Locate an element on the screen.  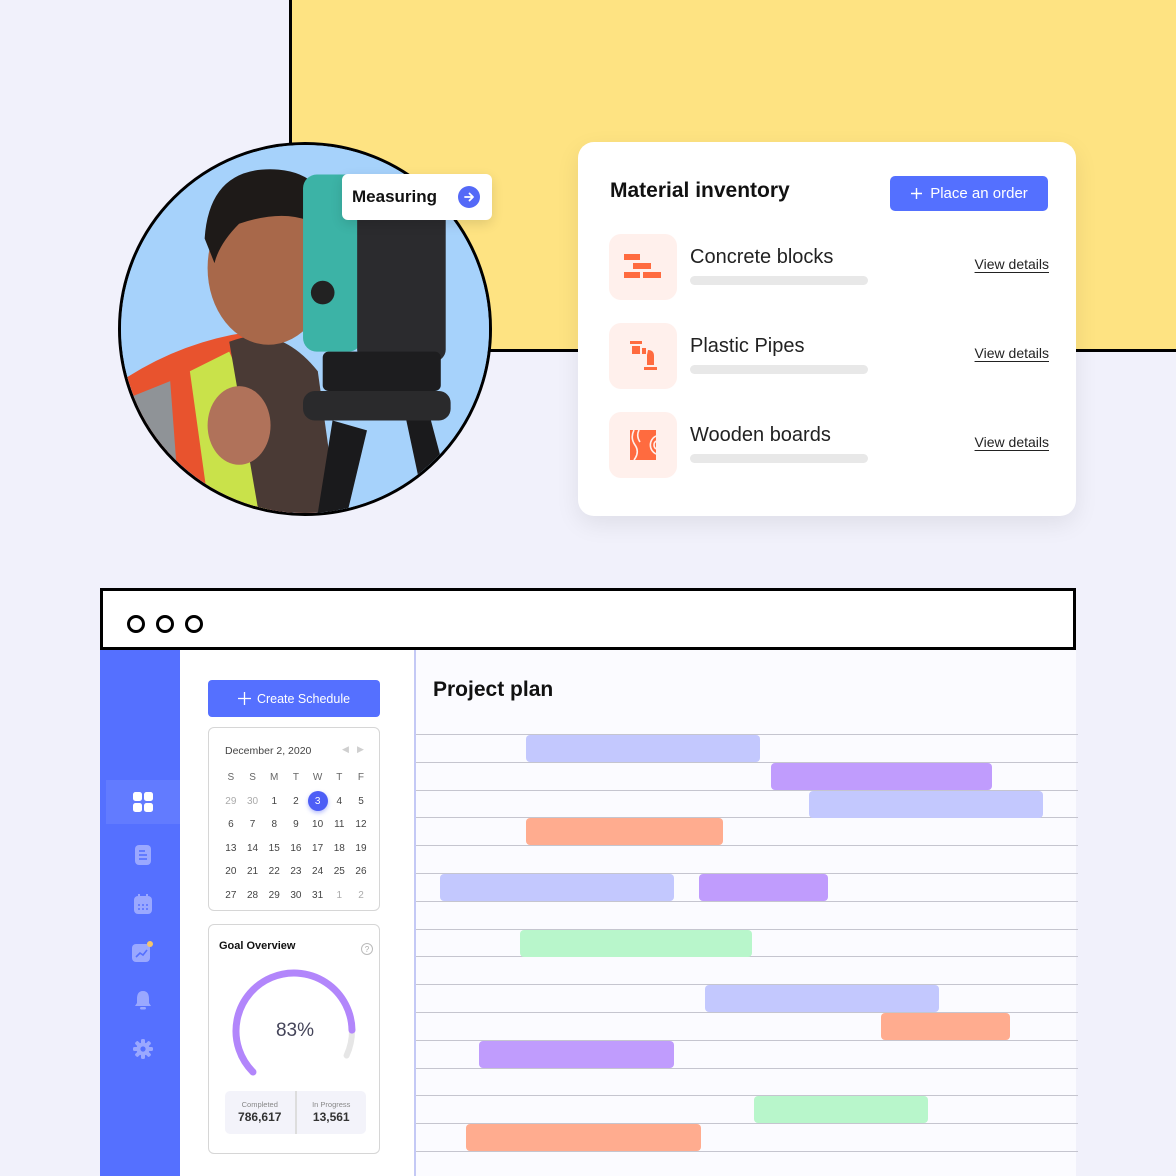
calendar-day: 14 is located at coordinates (253, 849).